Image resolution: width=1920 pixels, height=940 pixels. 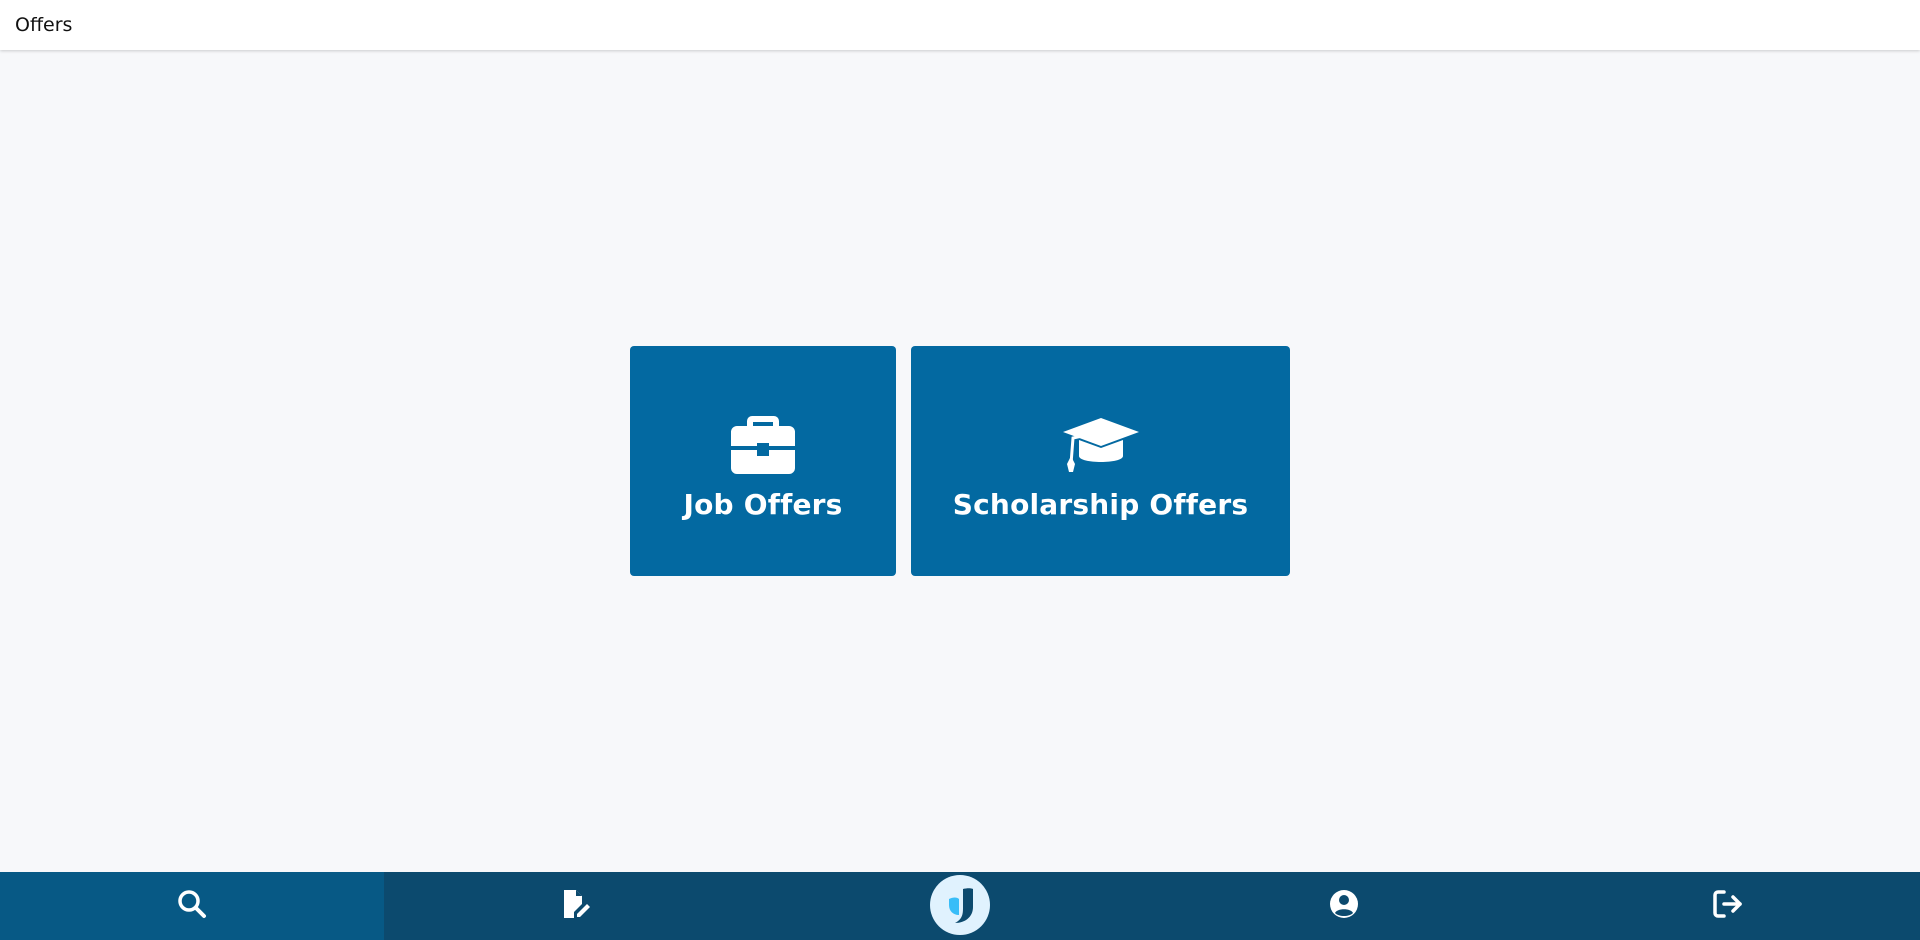 What do you see at coordinates (960, 25) in the screenshot?
I see `top-bar: Offers` at bounding box center [960, 25].